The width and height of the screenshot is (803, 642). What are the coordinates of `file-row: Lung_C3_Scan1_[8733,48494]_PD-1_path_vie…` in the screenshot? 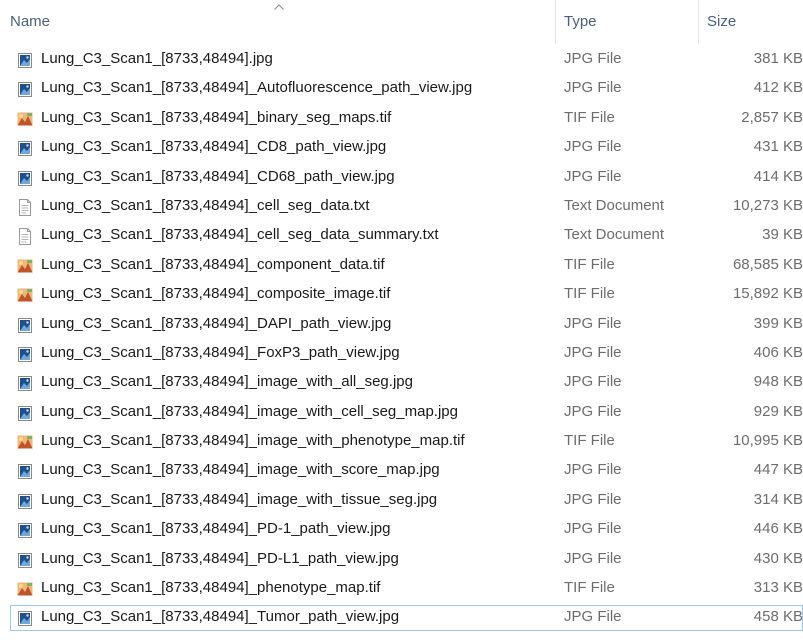 It's located at (401, 528).